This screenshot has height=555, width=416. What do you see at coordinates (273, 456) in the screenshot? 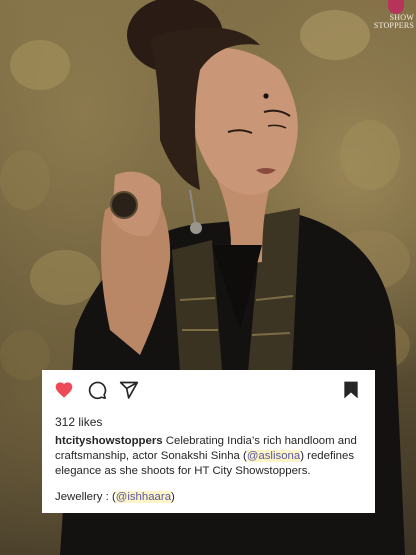
I see `mention-link: @aslisona` at bounding box center [273, 456].